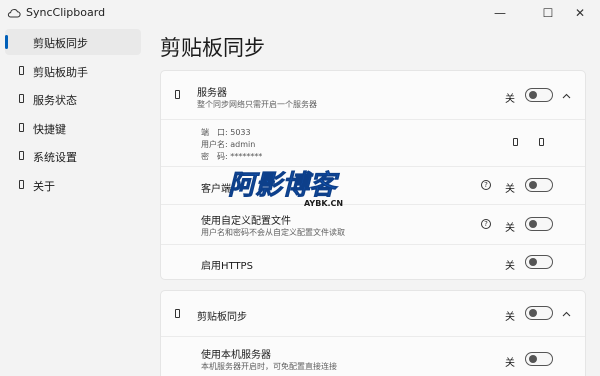 The height and width of the screenshot is (376, 600). Describe the element at coordinates (60, 72) in the screenshot. I see `sidebar-item-label: 剪贴板助手` at that location.